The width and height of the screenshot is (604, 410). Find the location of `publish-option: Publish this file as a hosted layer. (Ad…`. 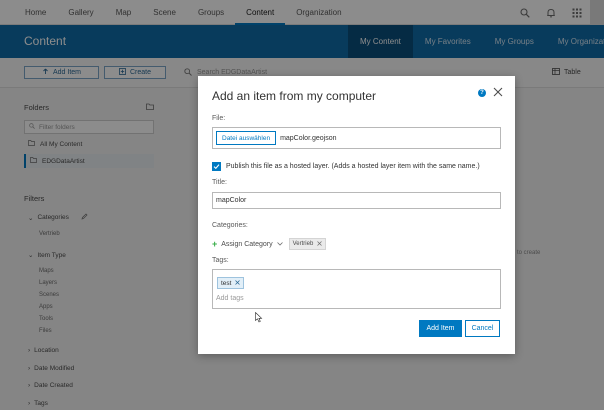

publish-option: Publish this file as a hosted layer. (Ad… is located at coordinates (346, 166).